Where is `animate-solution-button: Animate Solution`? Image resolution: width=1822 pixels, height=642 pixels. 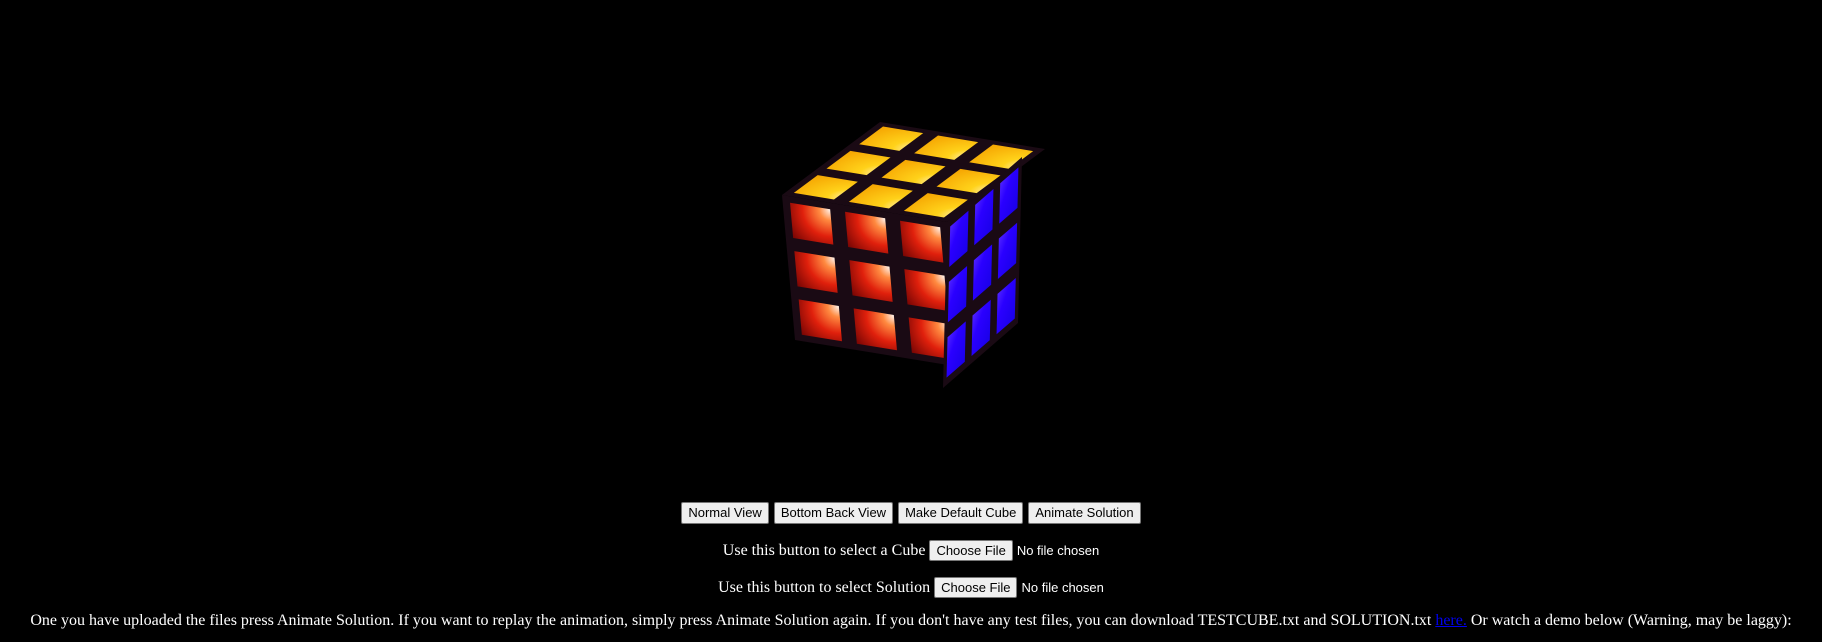 animate-solution-button: Animate Solution is located at coordinates (1084, 513).